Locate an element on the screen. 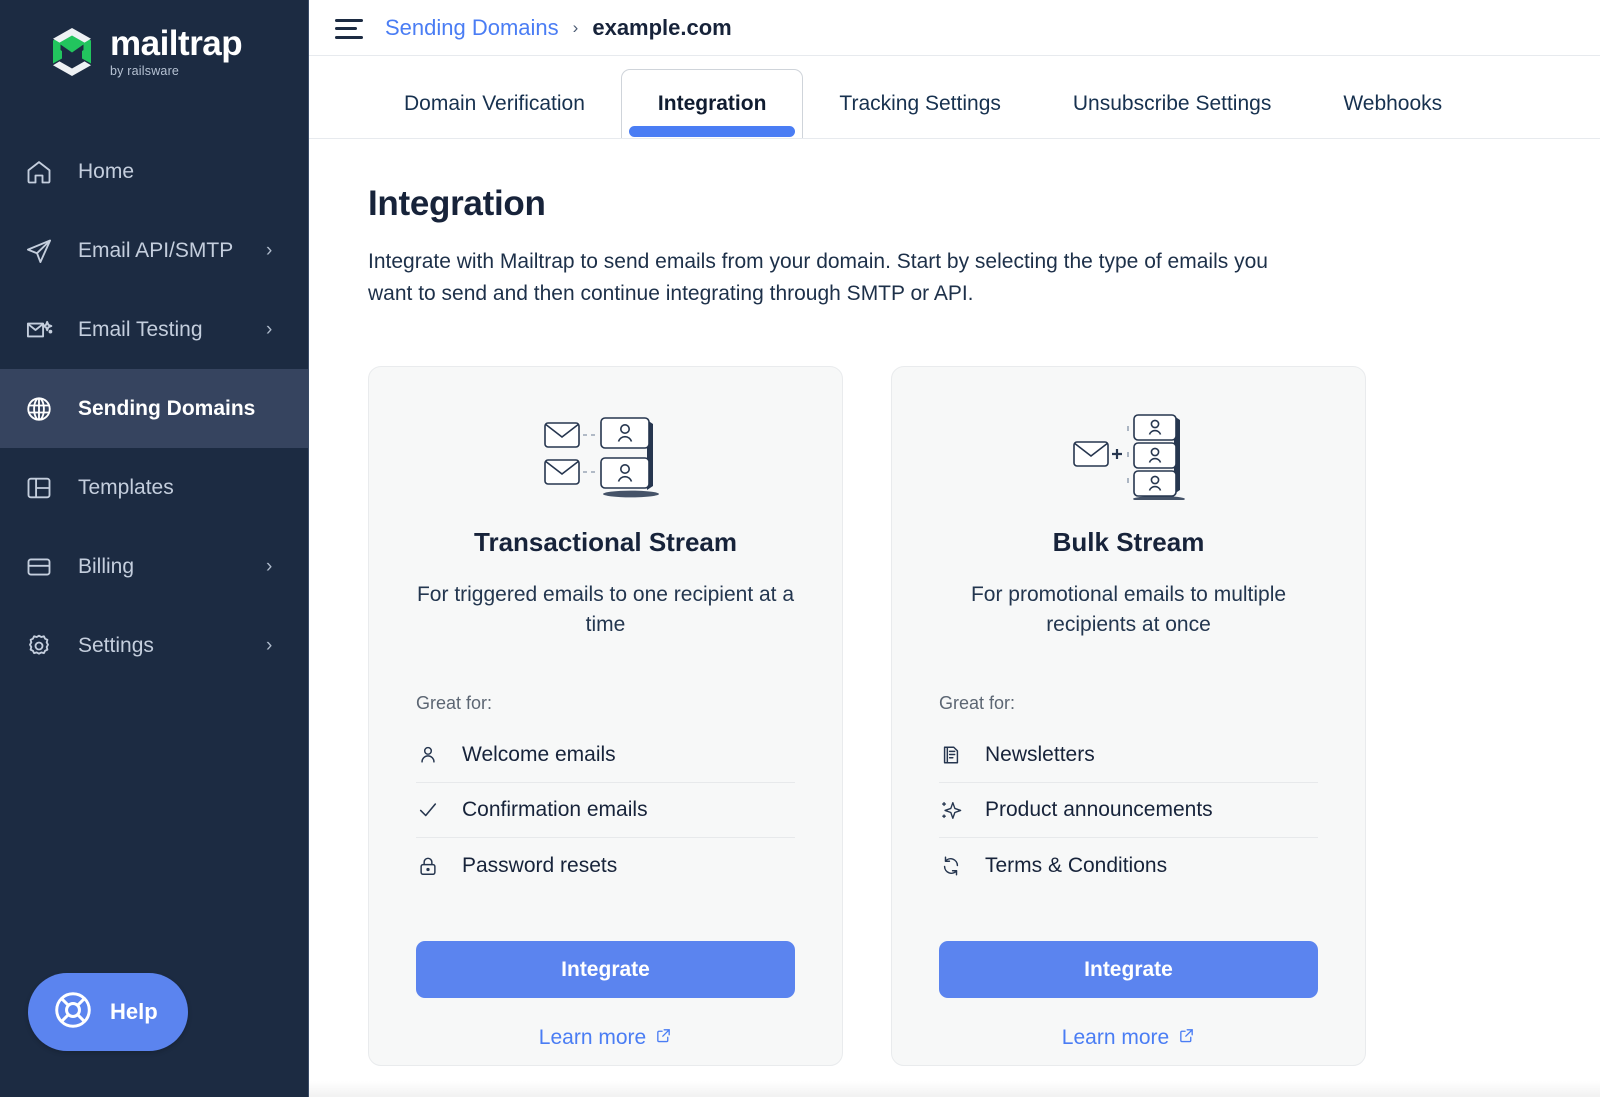 The width and height of the screenshot is (1600, 1097). home-icon is located at coordinates (39, 172).